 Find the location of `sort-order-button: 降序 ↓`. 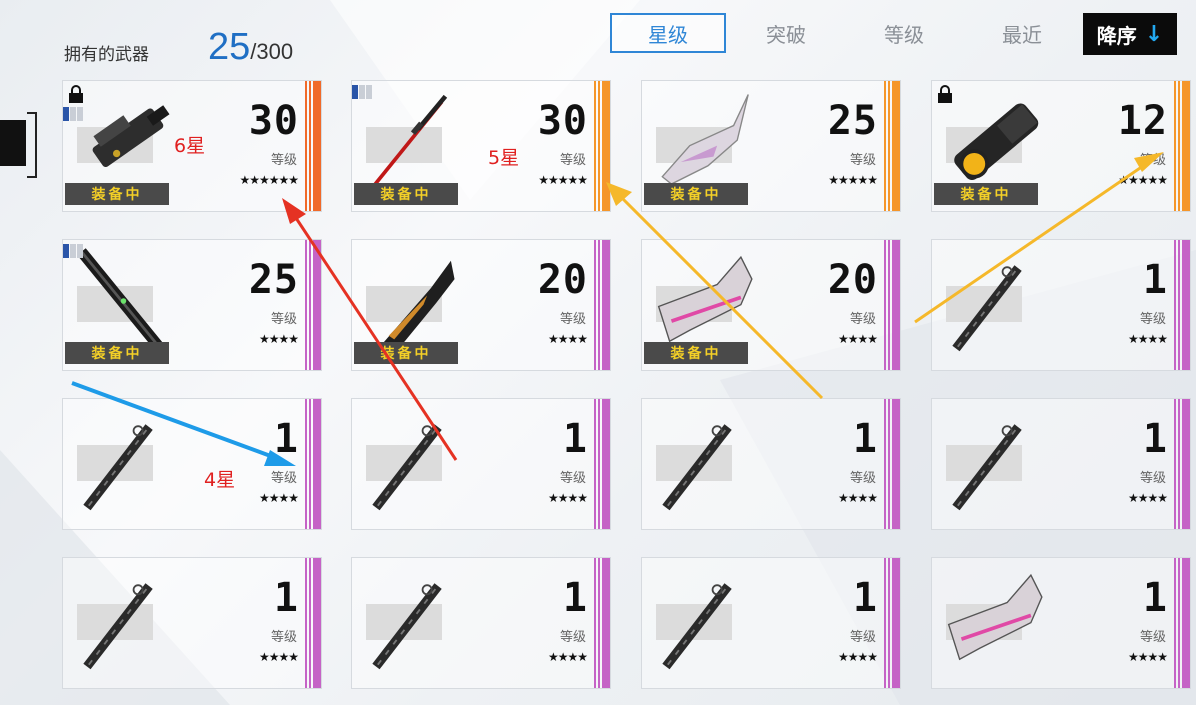

sort-order-button: 降序 ↓ is located at coordinates (1130, 34).